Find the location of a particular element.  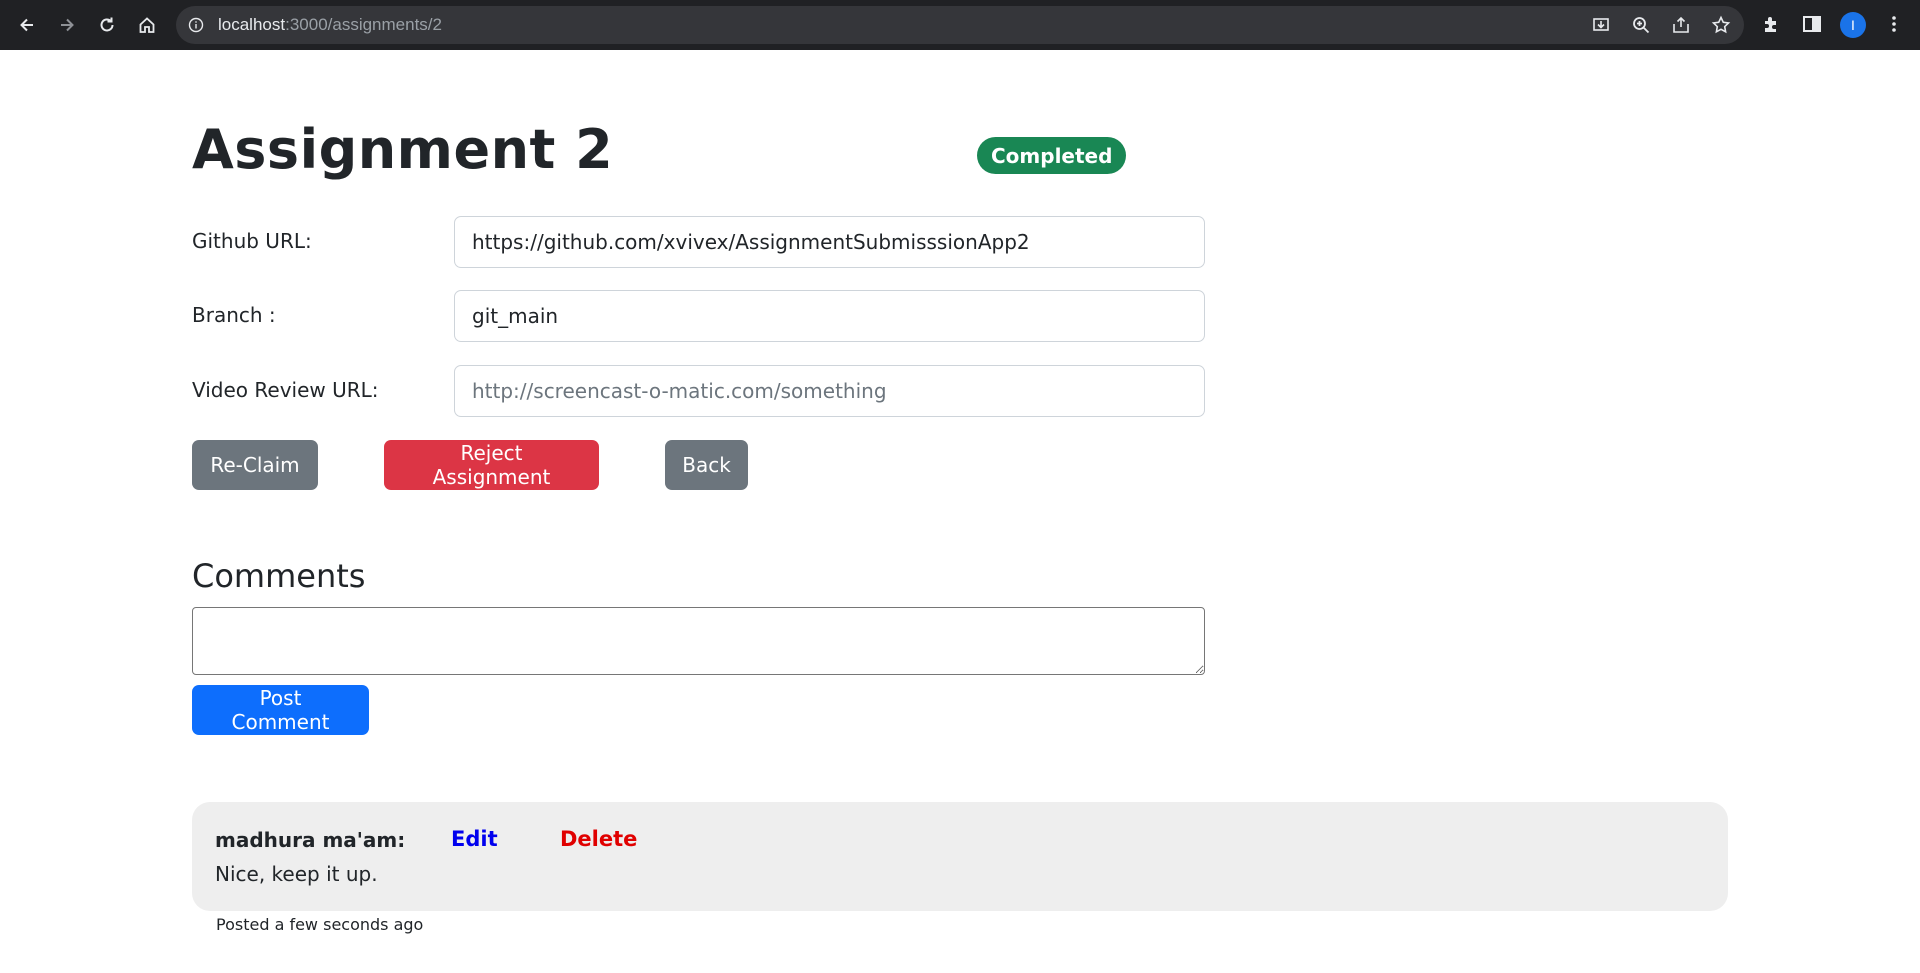

comment-text: Nice, keep it up. is located at coordinates (296, 874).